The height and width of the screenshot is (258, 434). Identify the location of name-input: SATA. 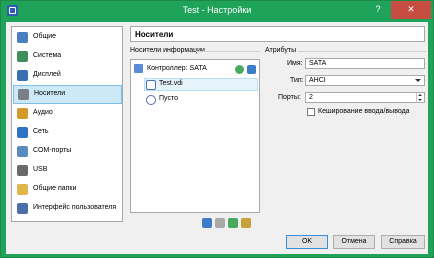
(365, 63).